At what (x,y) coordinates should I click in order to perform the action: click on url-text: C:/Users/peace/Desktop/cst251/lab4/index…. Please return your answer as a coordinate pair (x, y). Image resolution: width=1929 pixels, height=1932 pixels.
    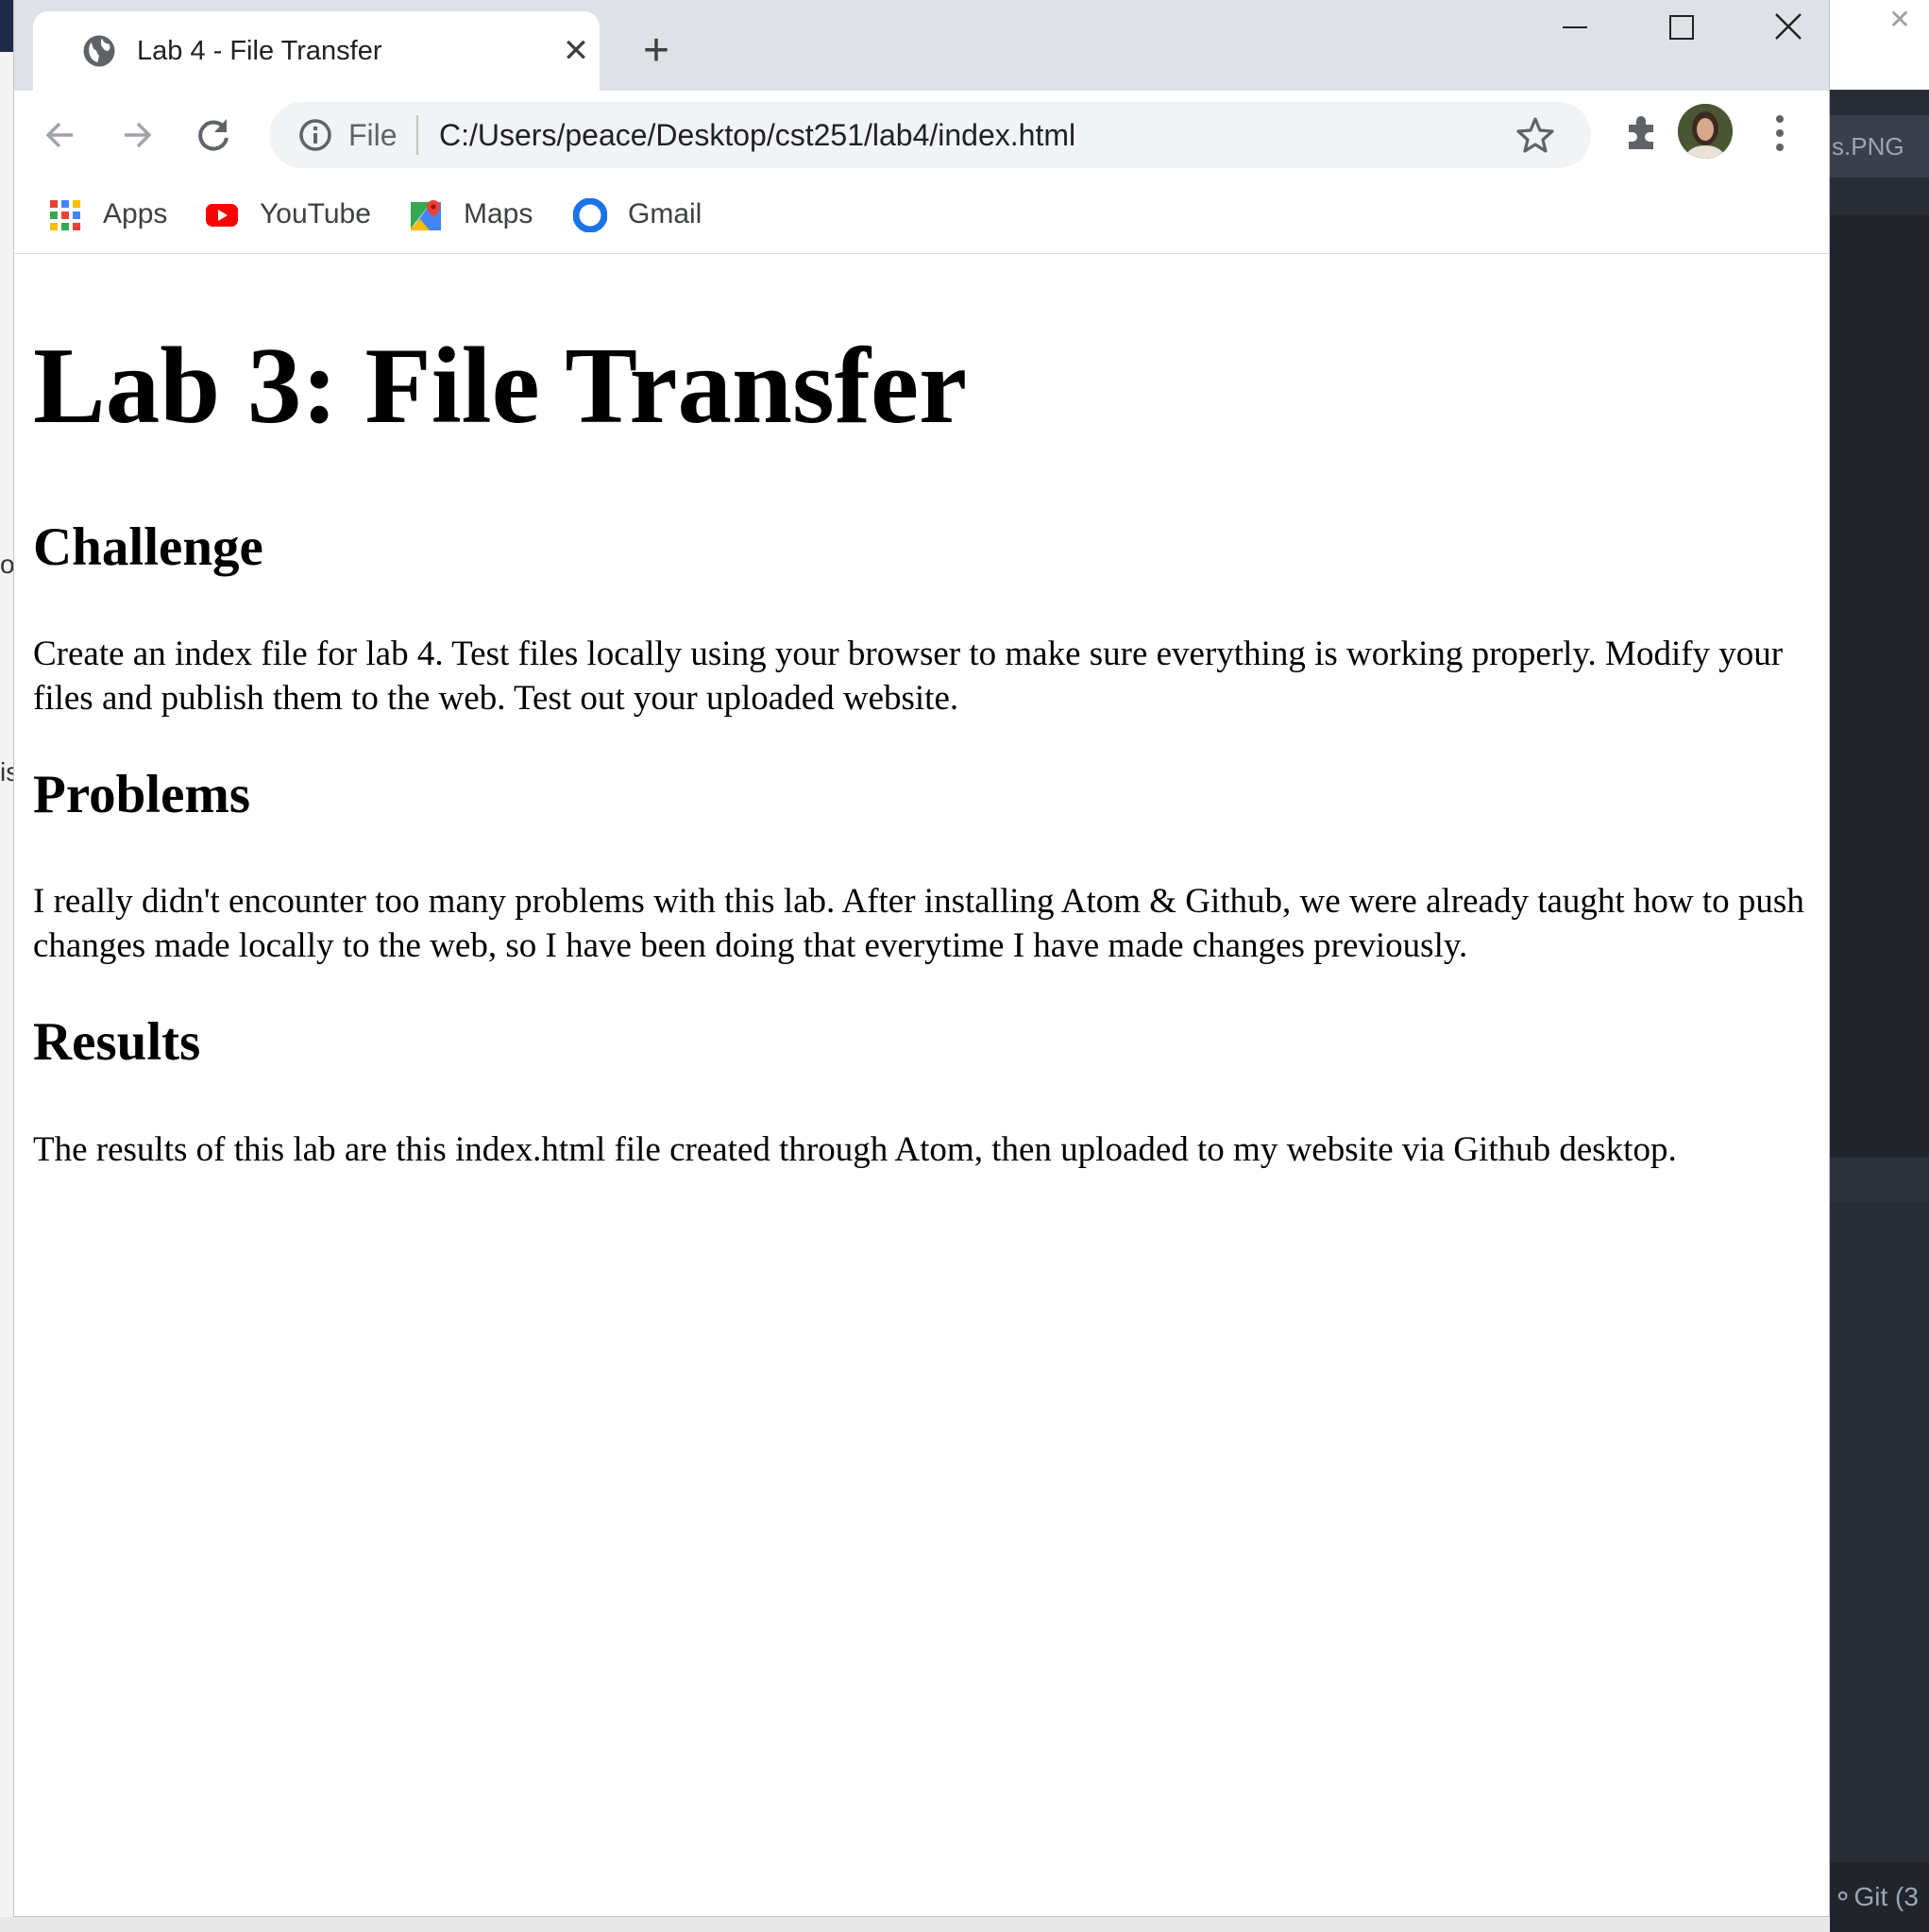
    Looking at the image, I should click on (757, 135).